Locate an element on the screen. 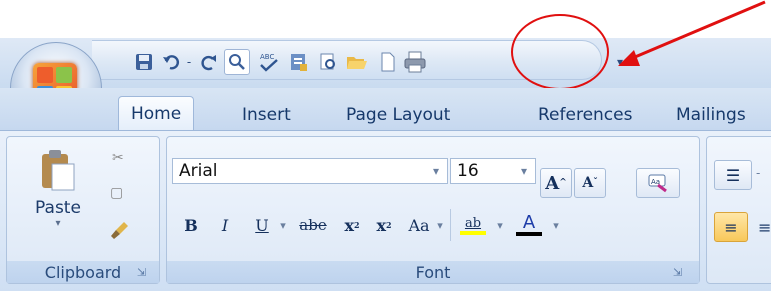 Image resolution: width=771 pixels, height=298 pixels. paste-label: Paste is located at coordinates (58, 208).